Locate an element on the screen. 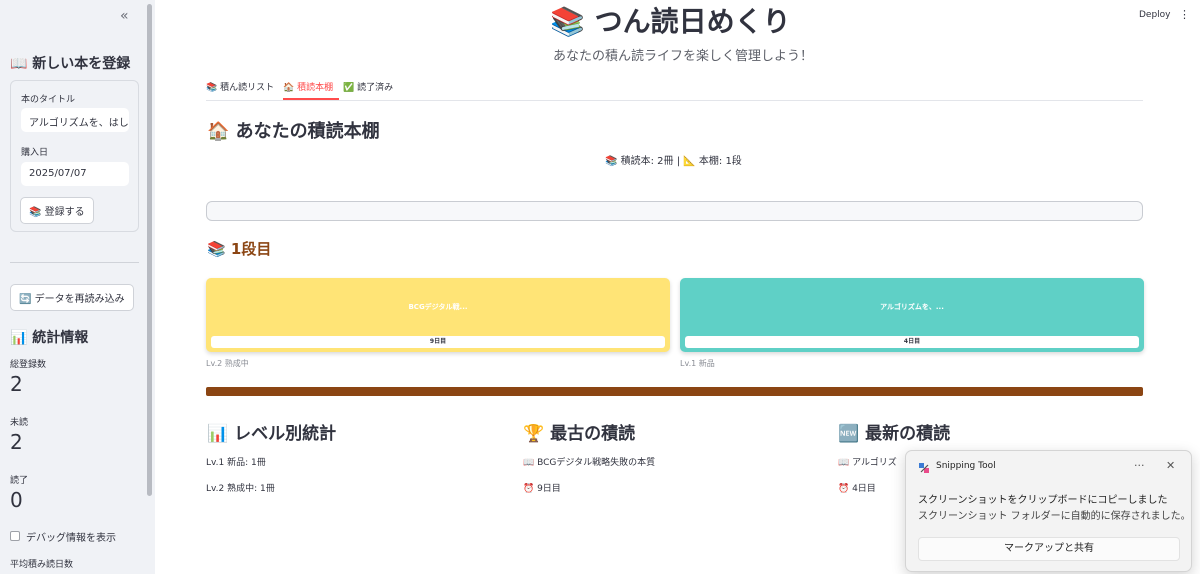 The height and width of the screenshot is (574, 1200). active-tab-indicator is located at coordinates (311, 99).